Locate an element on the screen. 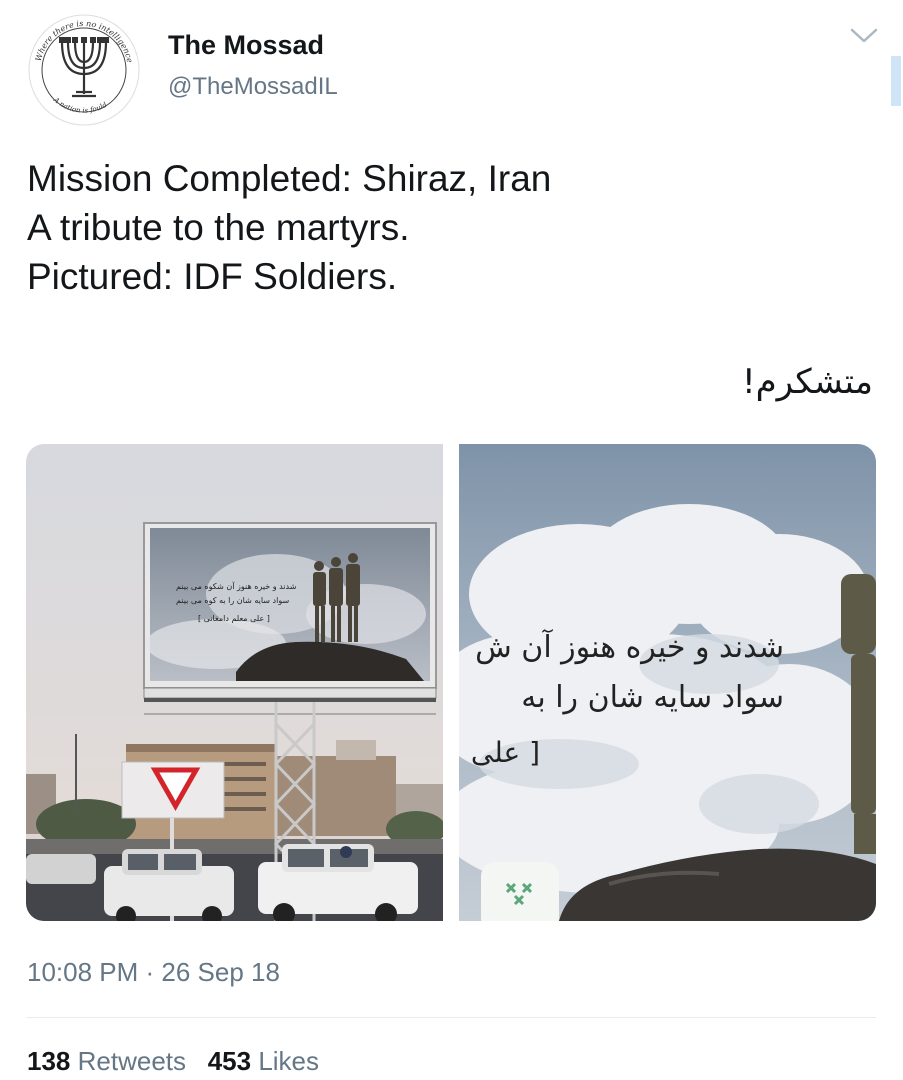 Image resolution: width=903 pixels, height=1080 pixels. billboard-text-line: سواد سایه شان را به کوه می بینم is located at coordinates (233, 600).